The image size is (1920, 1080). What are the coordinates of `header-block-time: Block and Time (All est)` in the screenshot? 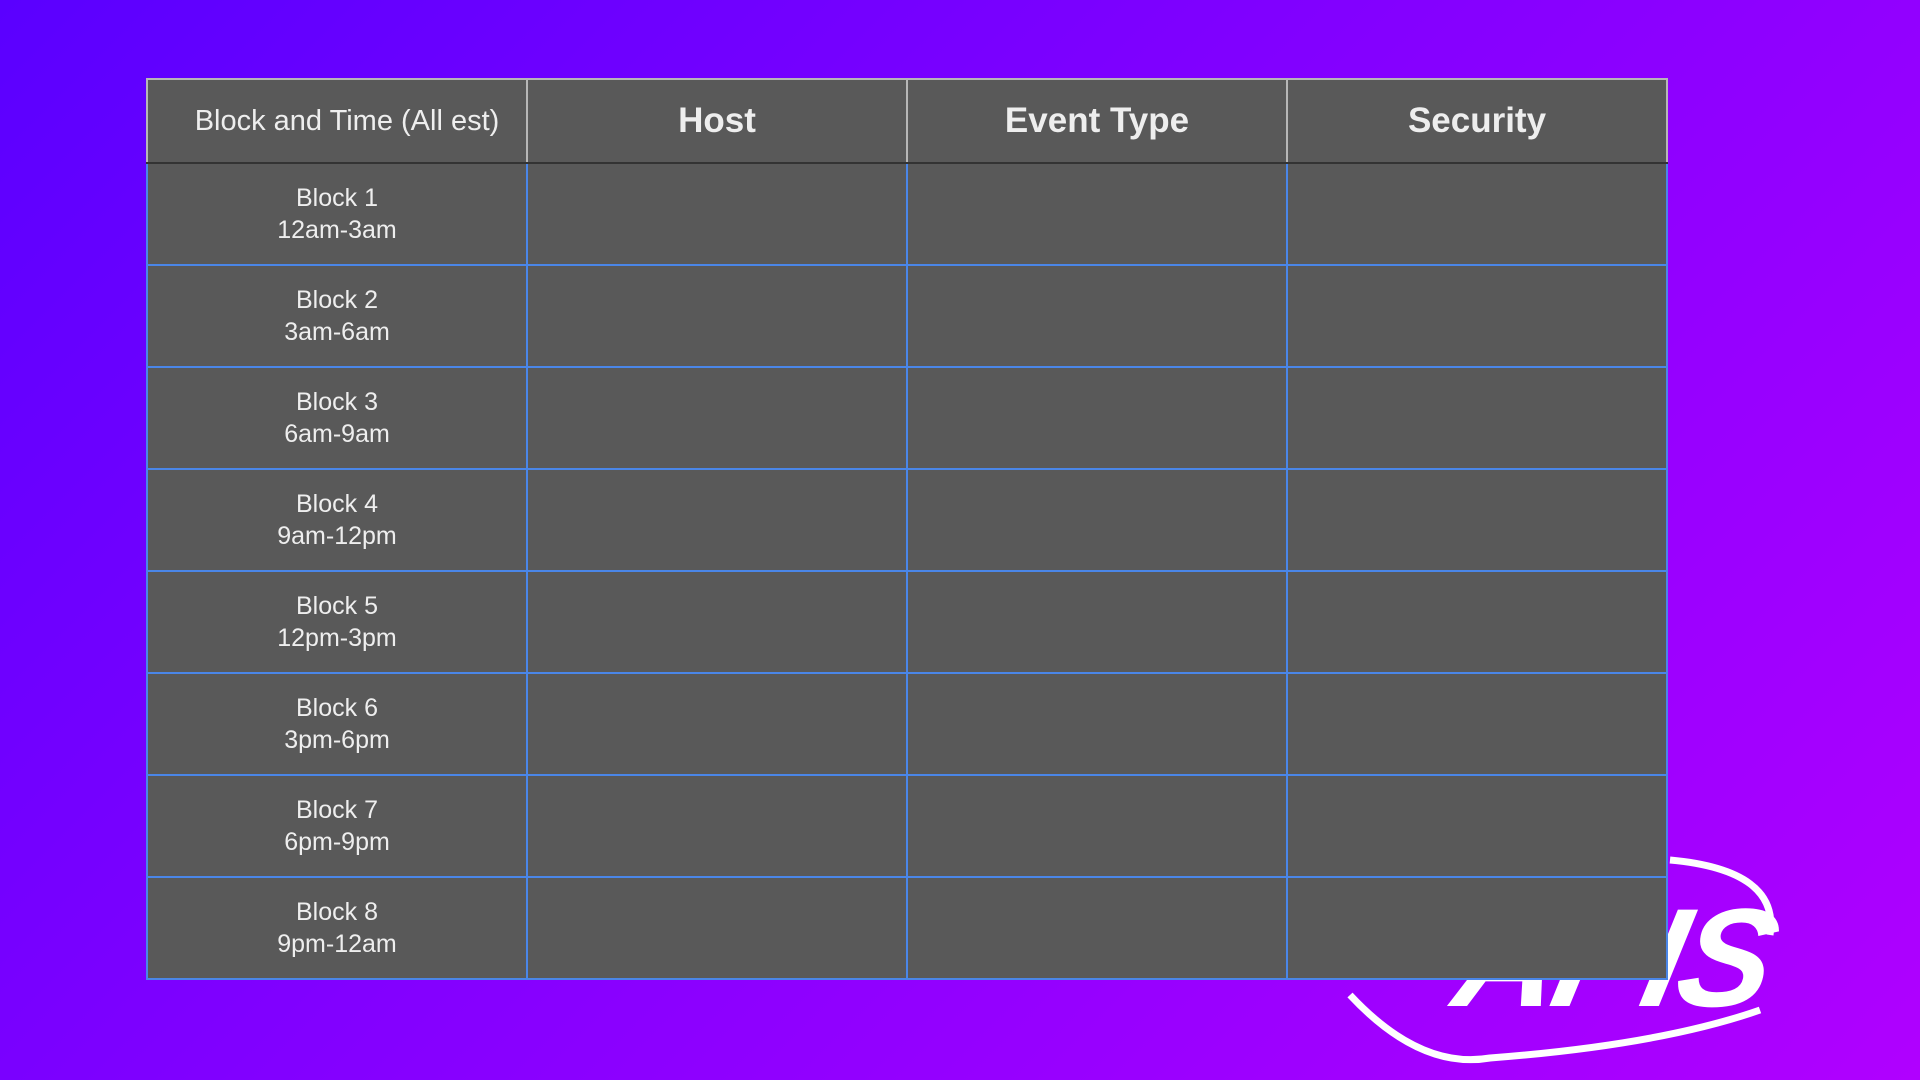 It's located at (337, 121).